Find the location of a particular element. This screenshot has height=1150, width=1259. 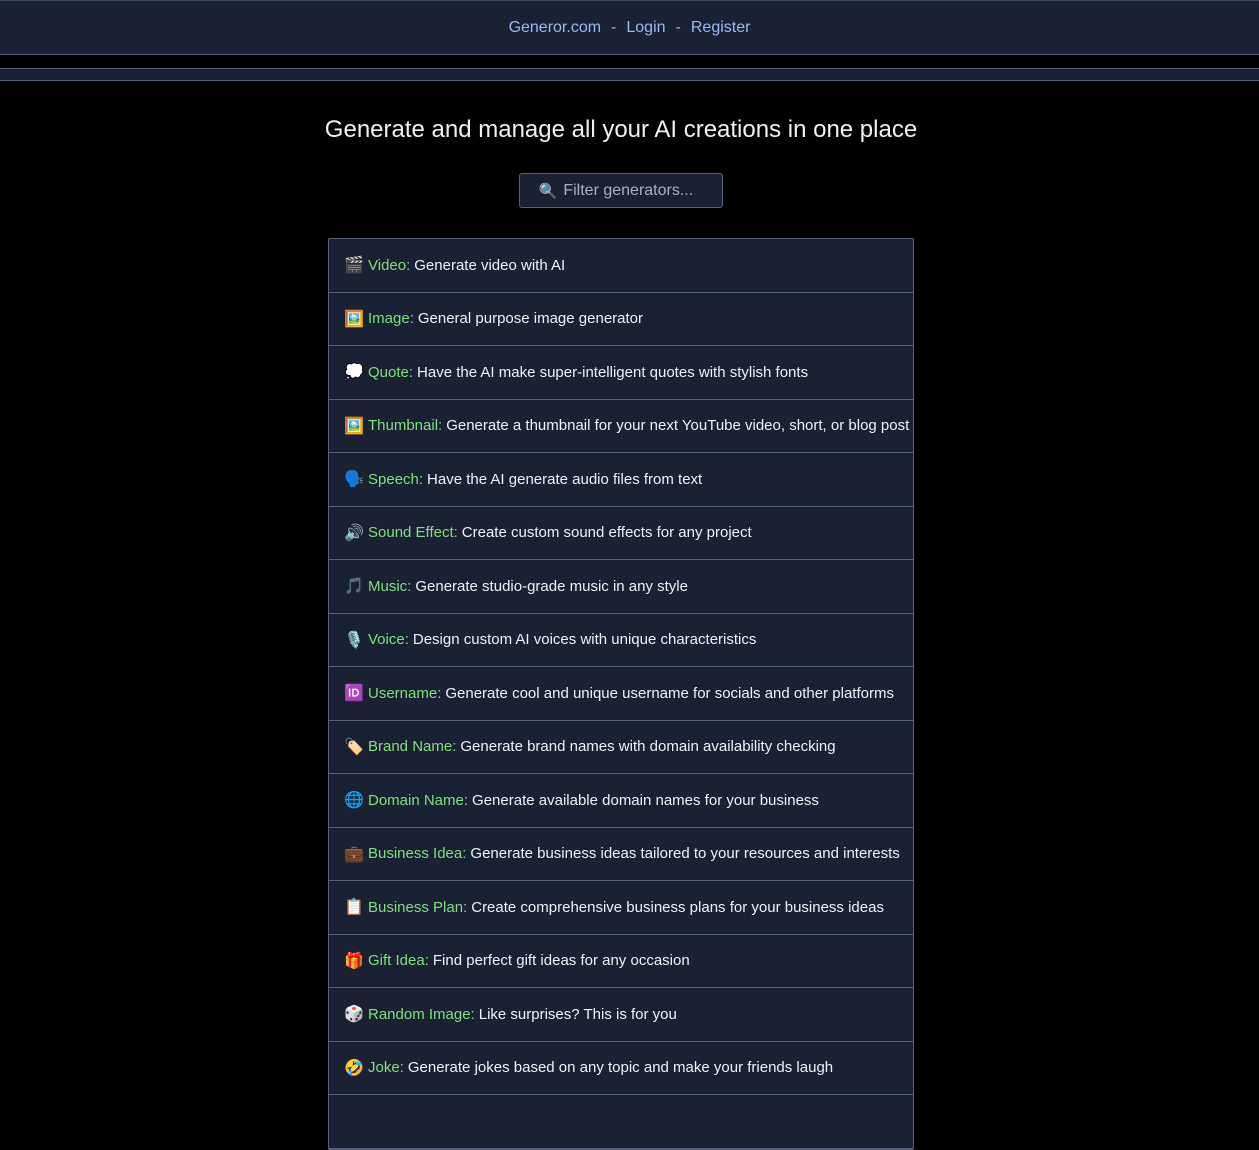

generator-item: 🖼️ Image: General purpose image generator is located at coordinates (621, 319).